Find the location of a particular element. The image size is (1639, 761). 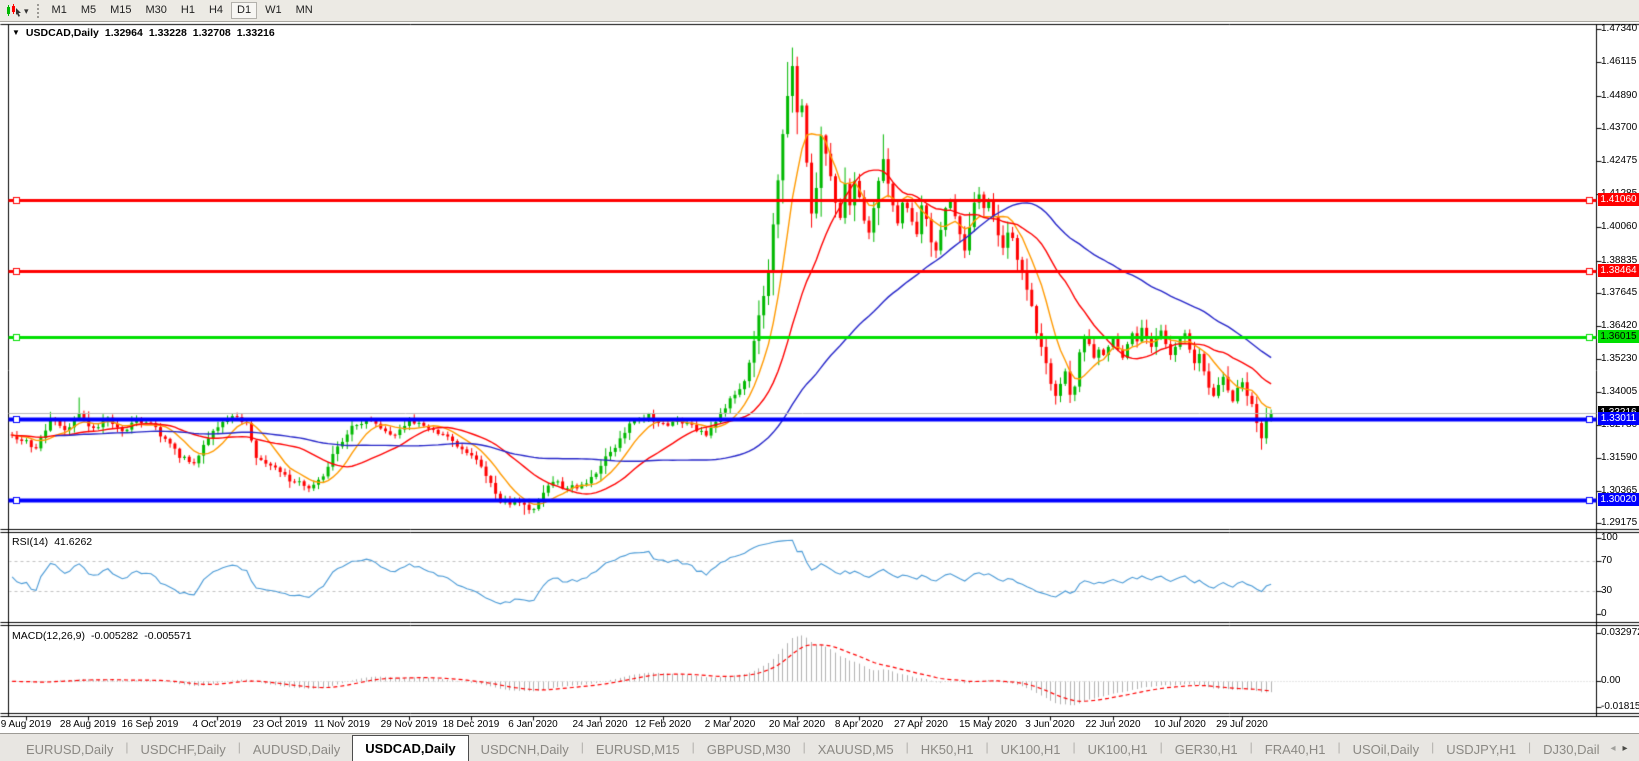

chart-tab-usdchf: USDCHF,Daily is located at coordinates (183, 749).